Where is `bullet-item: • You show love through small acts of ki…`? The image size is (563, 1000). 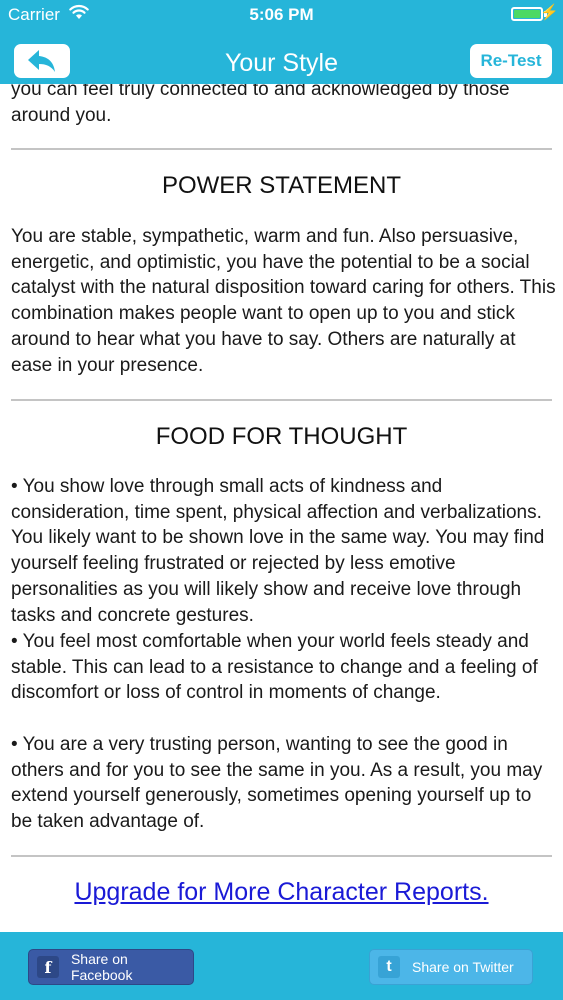 bullet-item: • You show love through small acts of ki… is located at coordinates (278, 551).